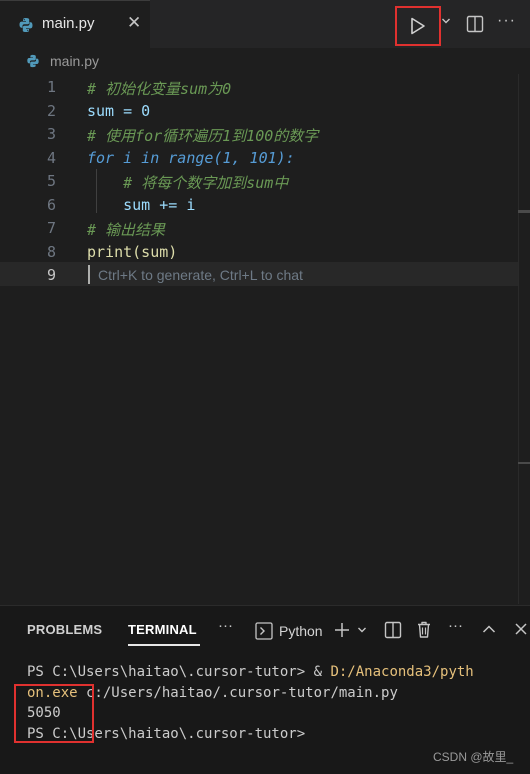  What do you see at coordinates (259, 204) in the screenshot?
I see `code-line: 6 sum += i` at bounding box center [259, 204].